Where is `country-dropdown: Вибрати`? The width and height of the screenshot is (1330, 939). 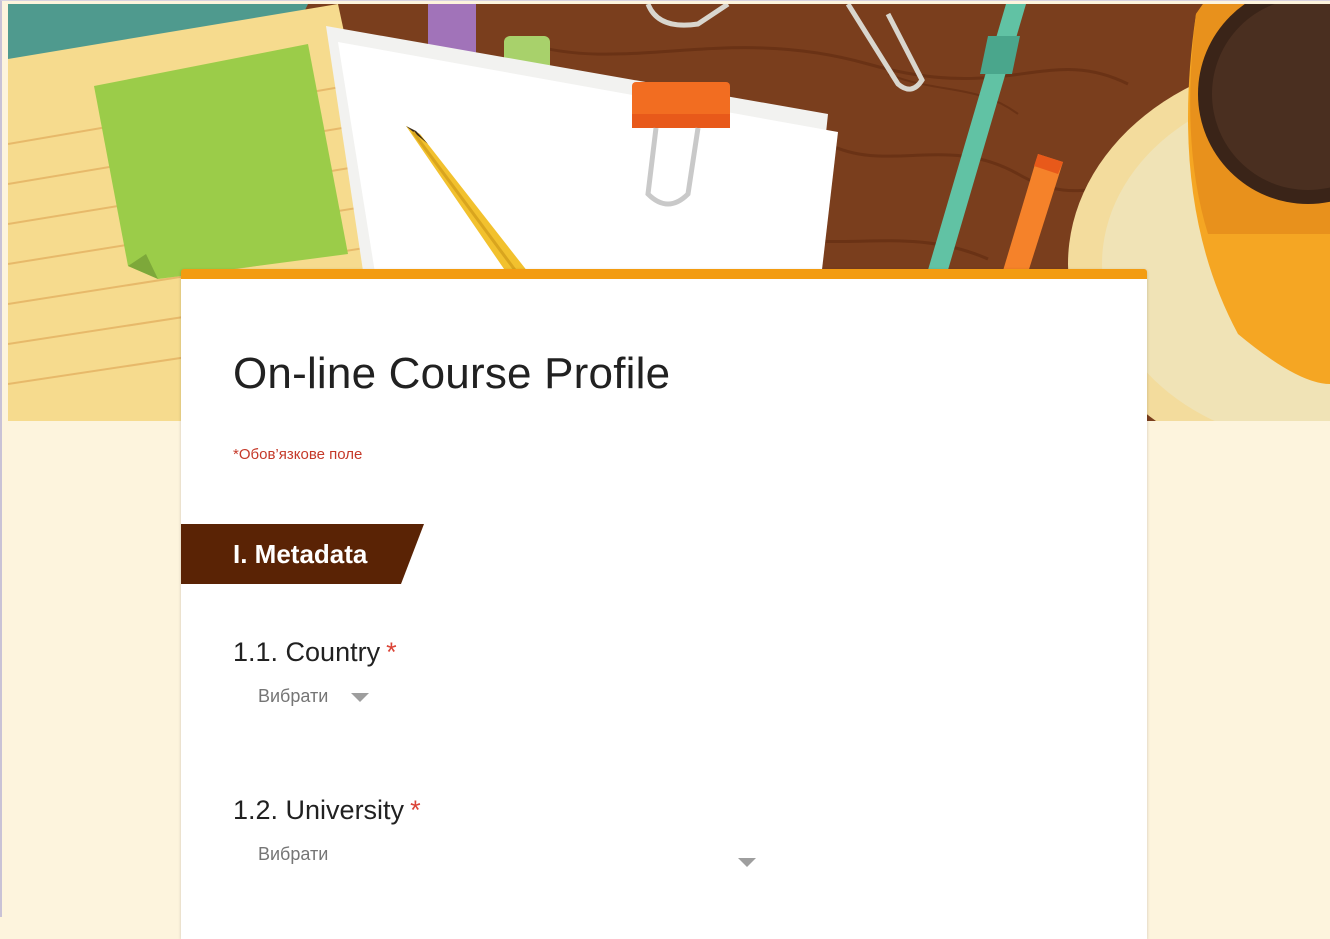
country-dropdown: Вибрати is located at coordinates (314, 696).